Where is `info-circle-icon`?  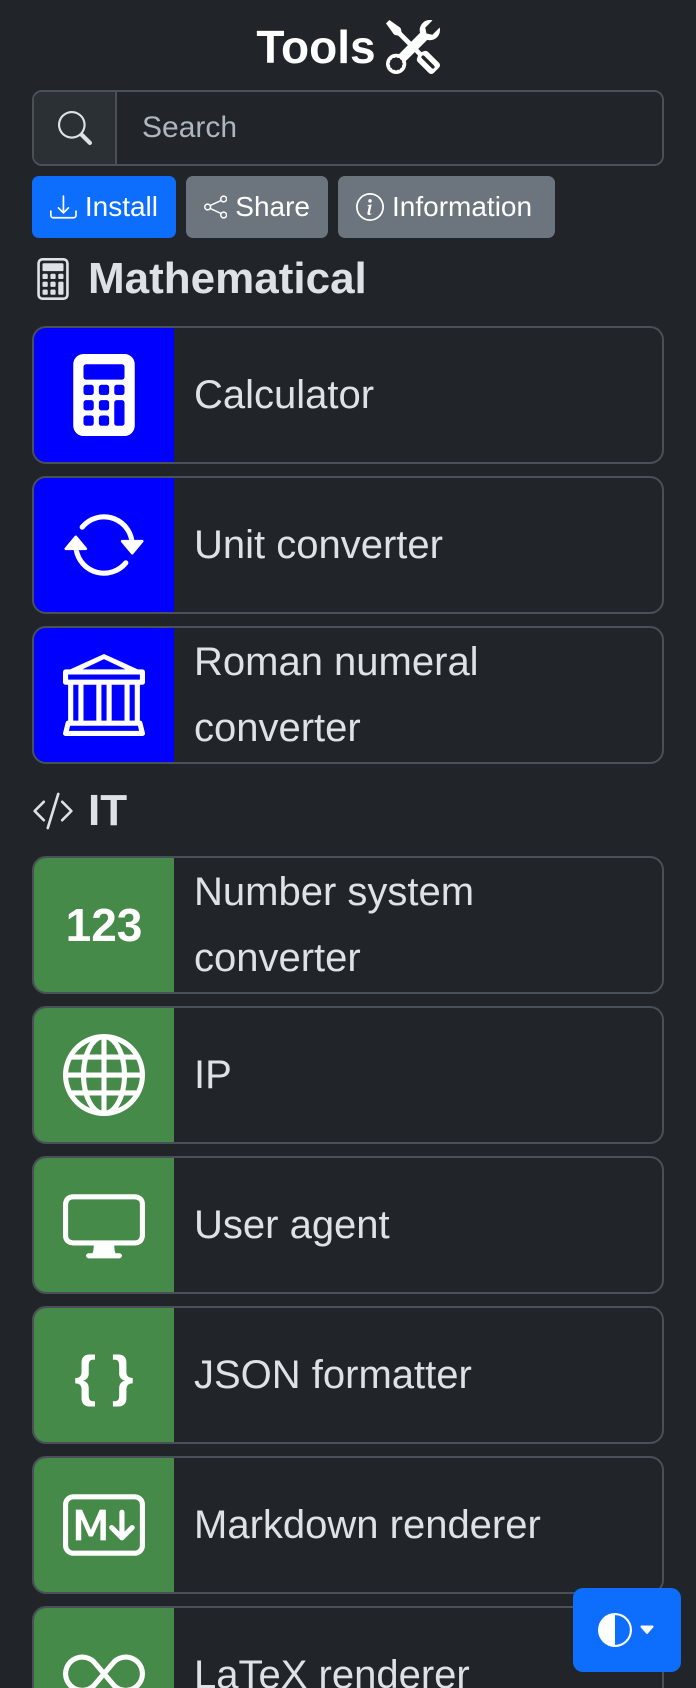
info-circle-icon is located at coordinates (370, 207).